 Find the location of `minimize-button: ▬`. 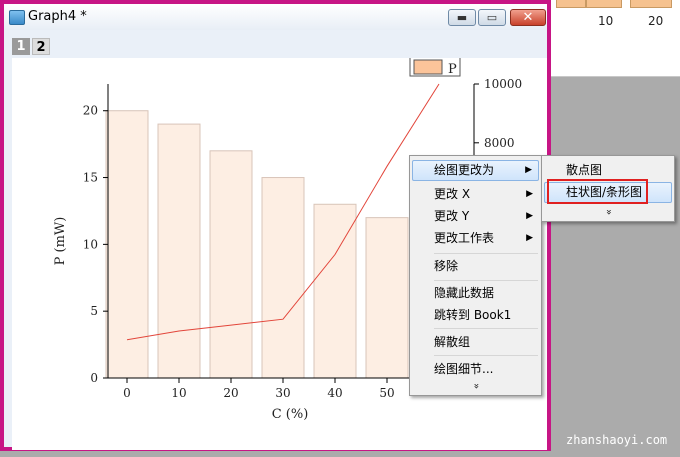

minimize-button: ▬ is located at coordinates (462, 17).